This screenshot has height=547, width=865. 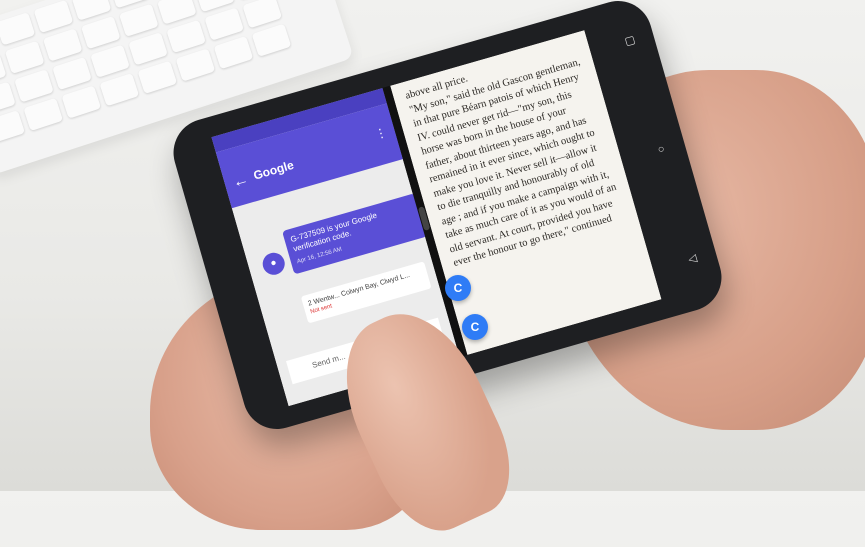 I want to click on fab-button-1: C, so click(x=458, y=288).